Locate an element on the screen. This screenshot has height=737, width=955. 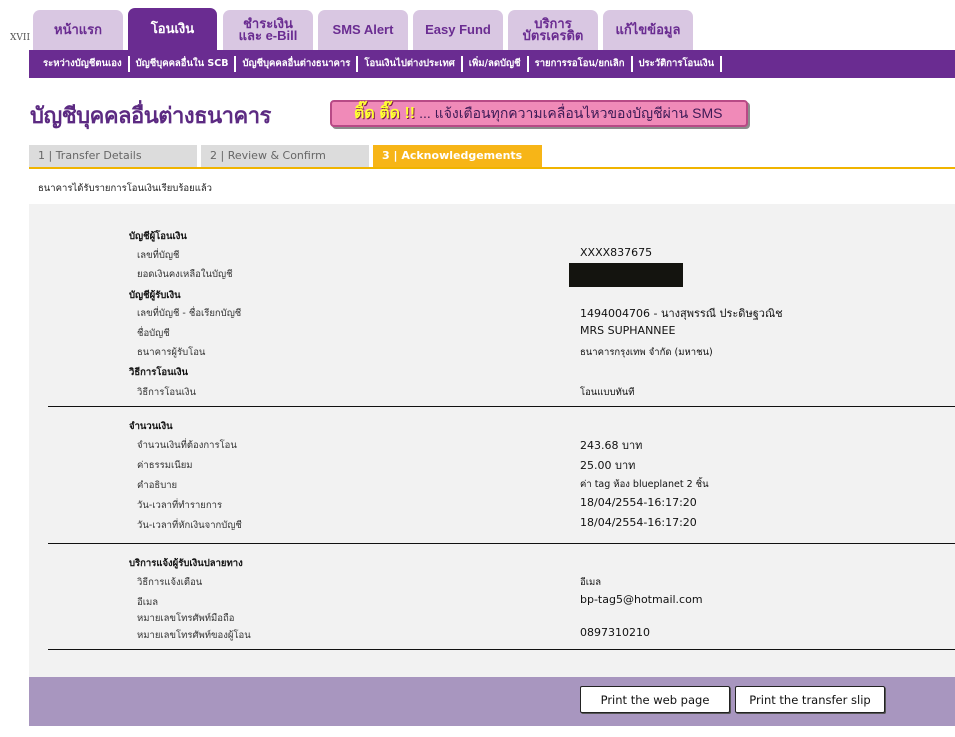
fee-label: ค่าธรรมเนียม is located at coordinates (165, 465).